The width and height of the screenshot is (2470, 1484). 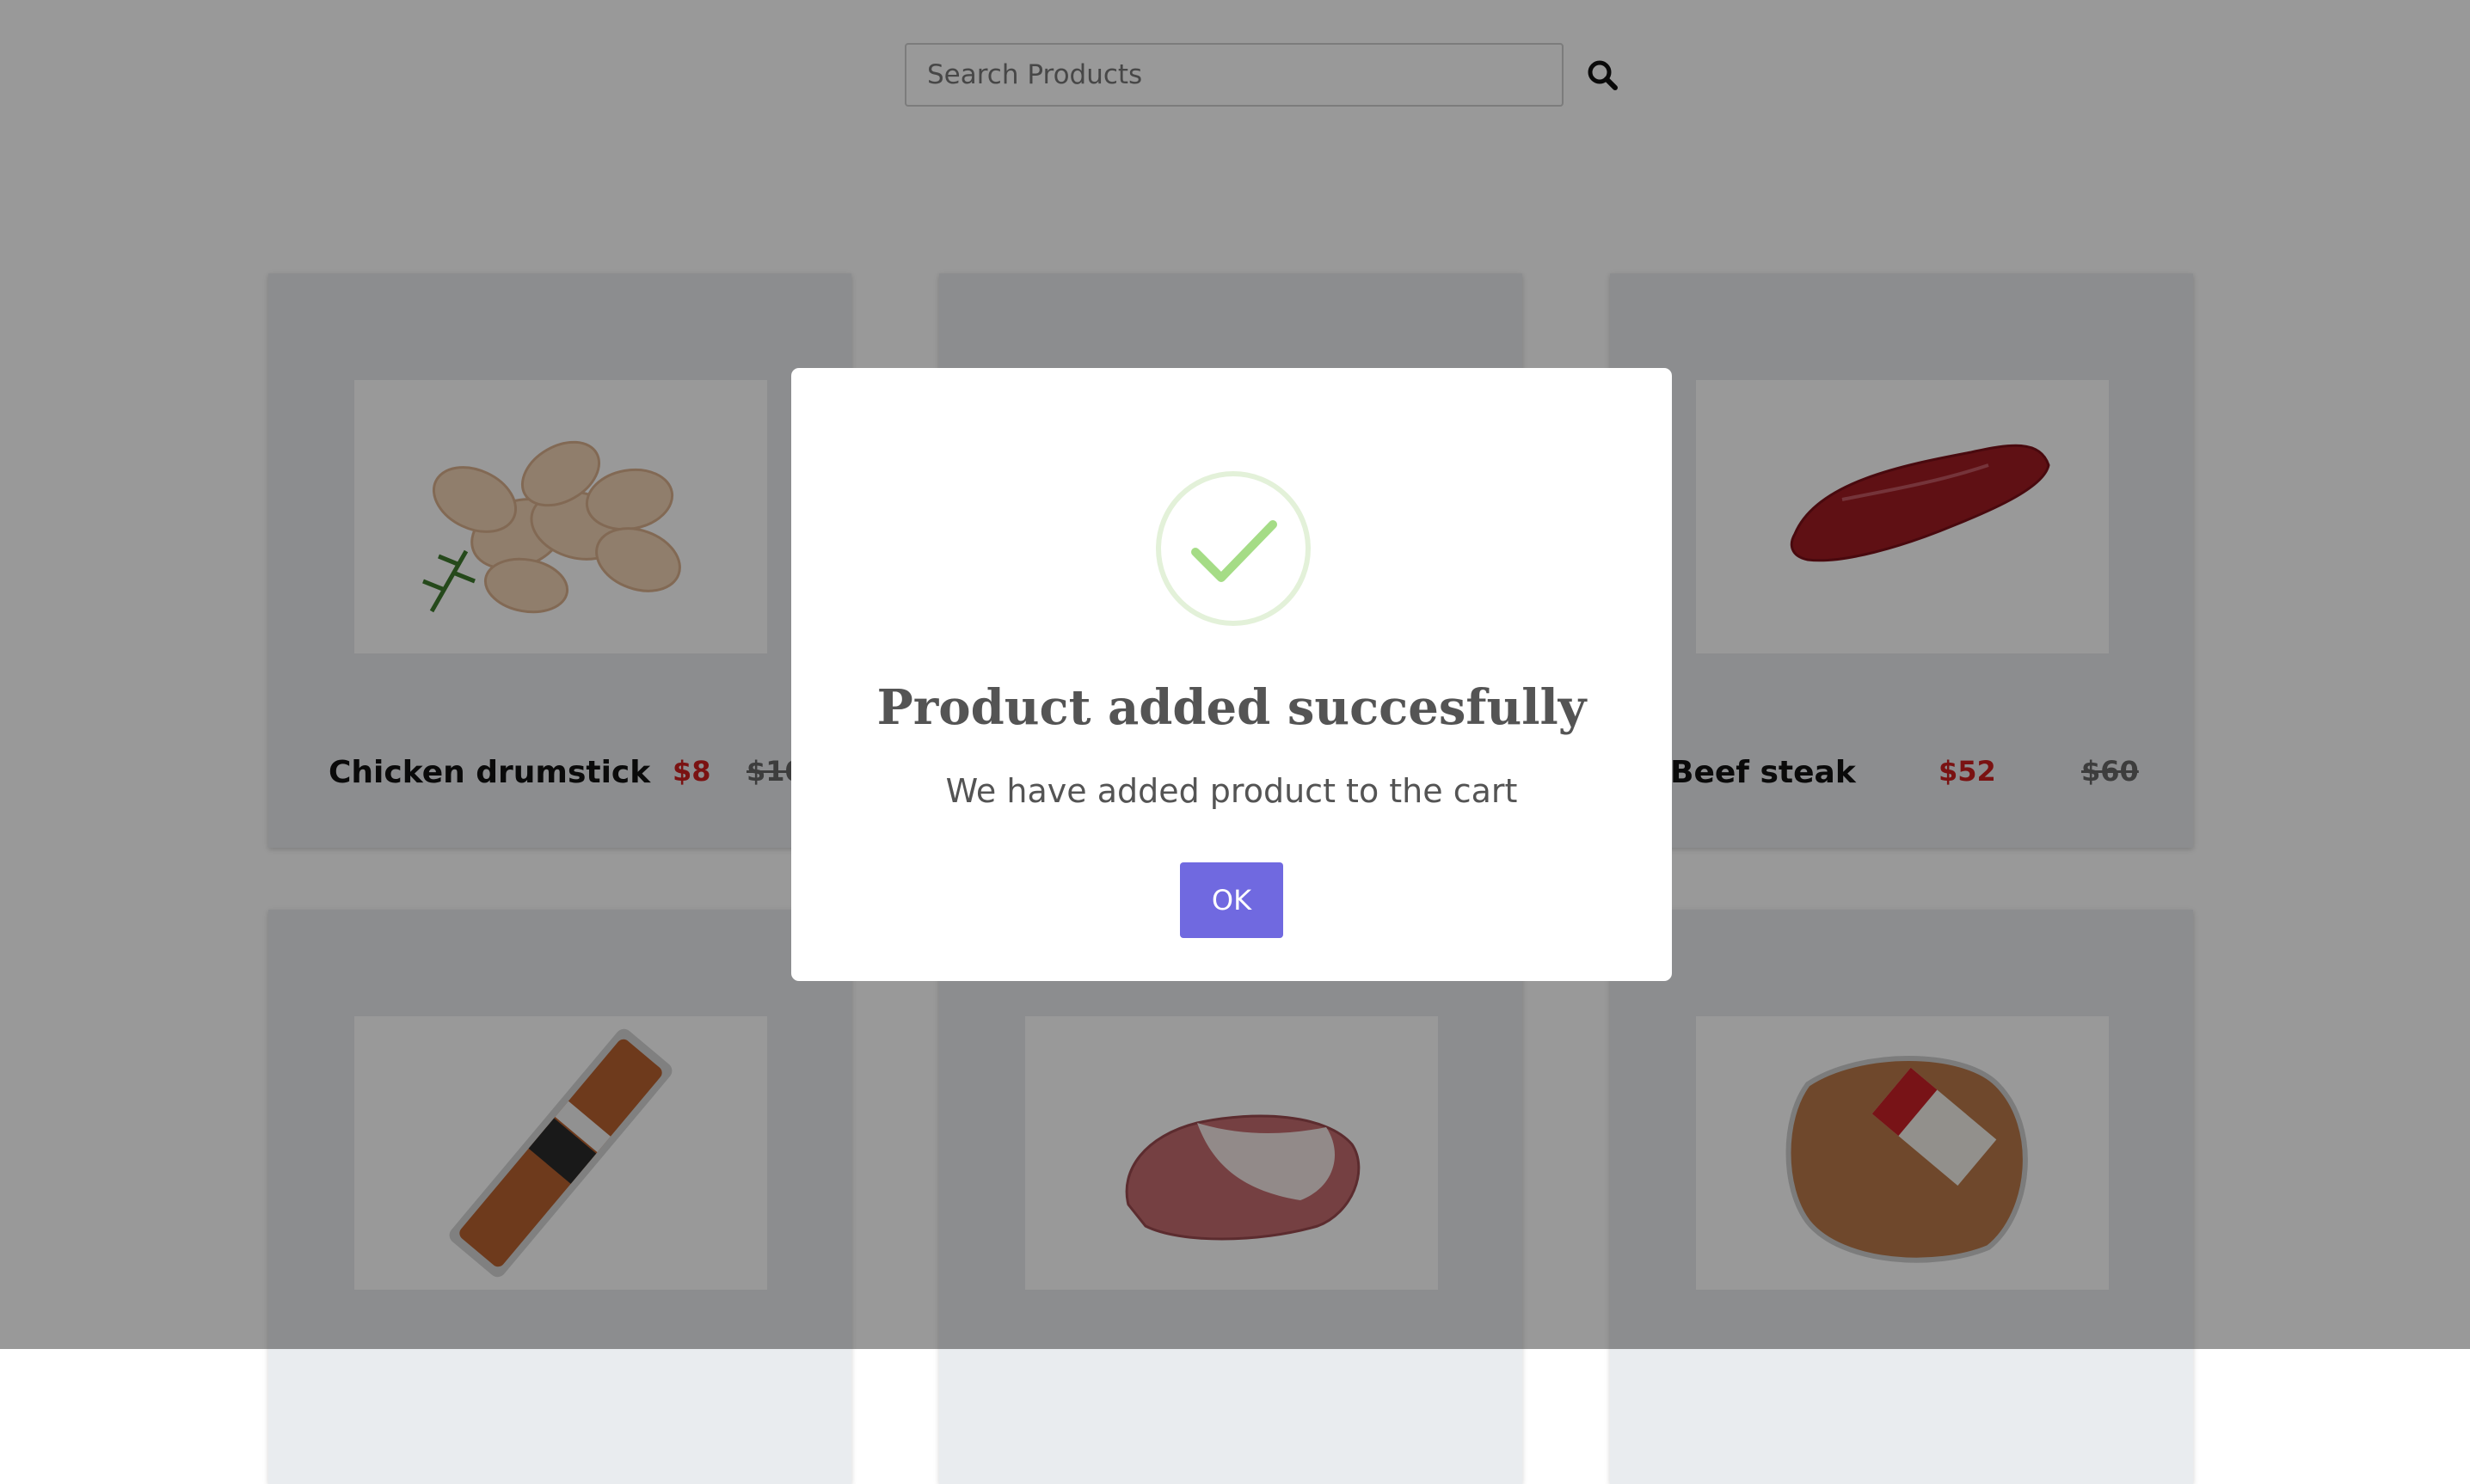 What do you see at coordinates (1231, 707) in the screenshot?
I see `dialog-title: Product added succesfully` at bounding box center [1231, 707].